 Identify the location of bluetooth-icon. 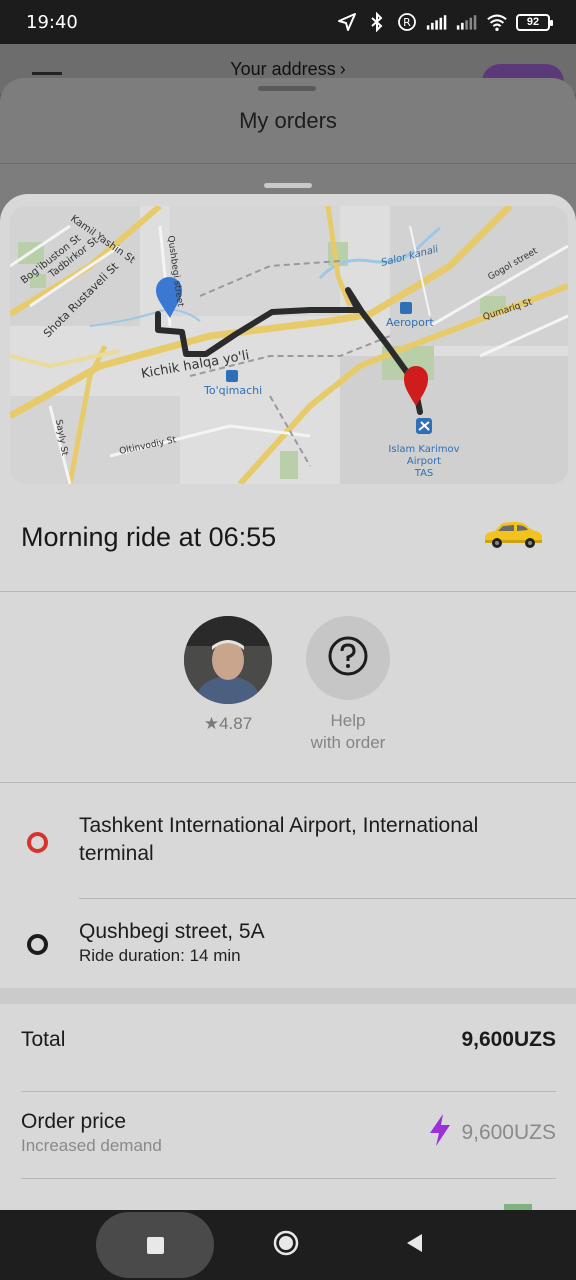
(377, 22).